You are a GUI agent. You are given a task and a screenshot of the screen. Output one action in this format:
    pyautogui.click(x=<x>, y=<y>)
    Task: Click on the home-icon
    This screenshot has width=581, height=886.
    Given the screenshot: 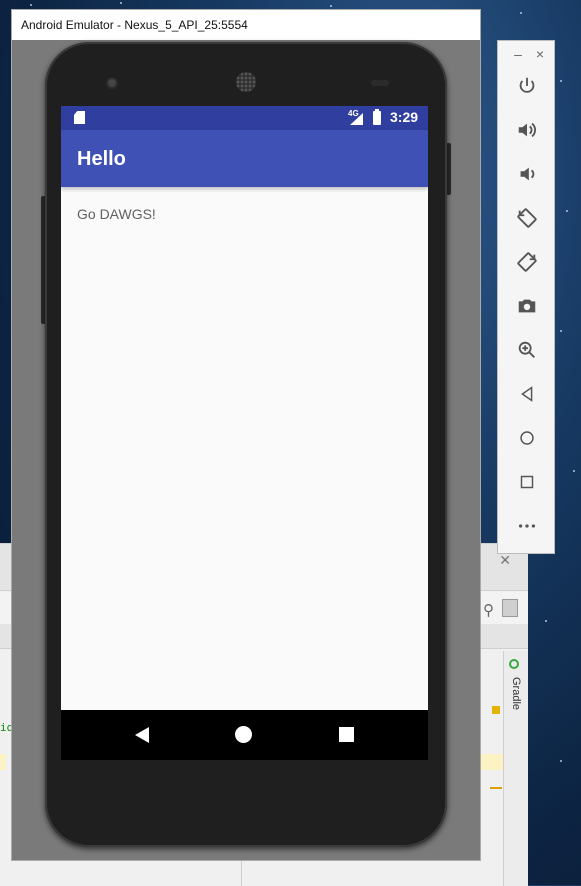 What is the action you would take?
    pyautogui.click(x=527, y=438)
    